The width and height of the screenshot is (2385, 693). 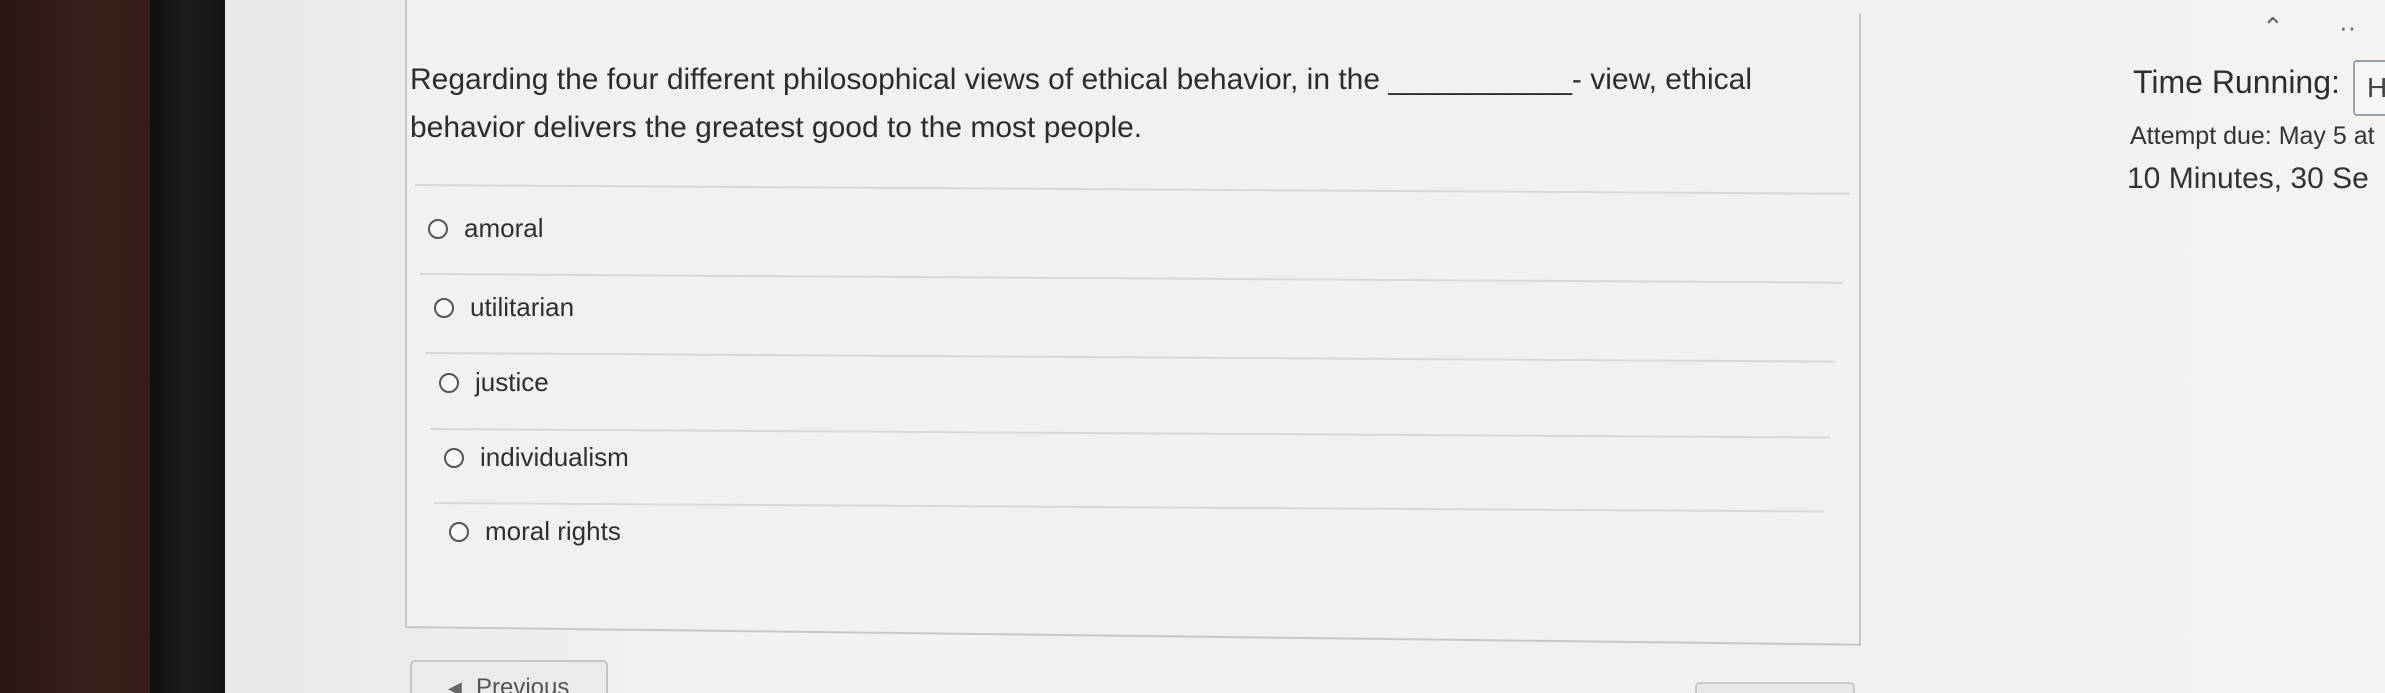 I want to click on answer-option-label: justice, so click(x=512, y=382).